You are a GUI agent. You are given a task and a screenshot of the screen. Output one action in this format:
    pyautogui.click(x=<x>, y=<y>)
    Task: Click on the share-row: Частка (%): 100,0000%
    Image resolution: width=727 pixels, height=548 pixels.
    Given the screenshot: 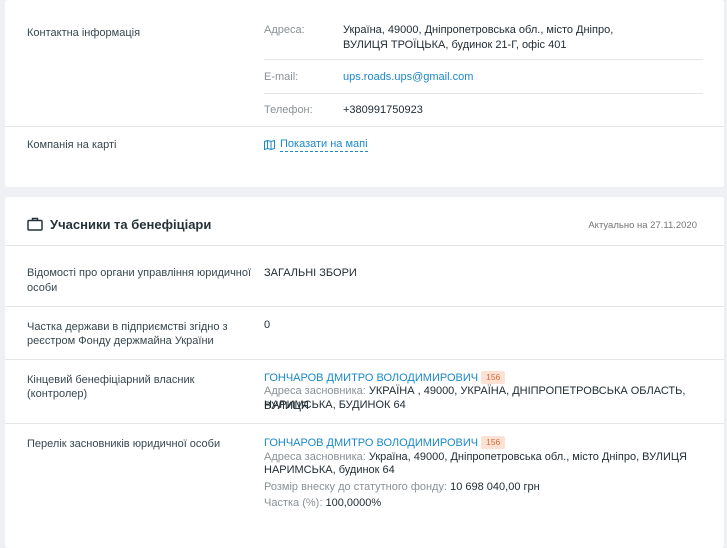 What is the action you would take?
    pyautogui.click(x=322, y=503)
    